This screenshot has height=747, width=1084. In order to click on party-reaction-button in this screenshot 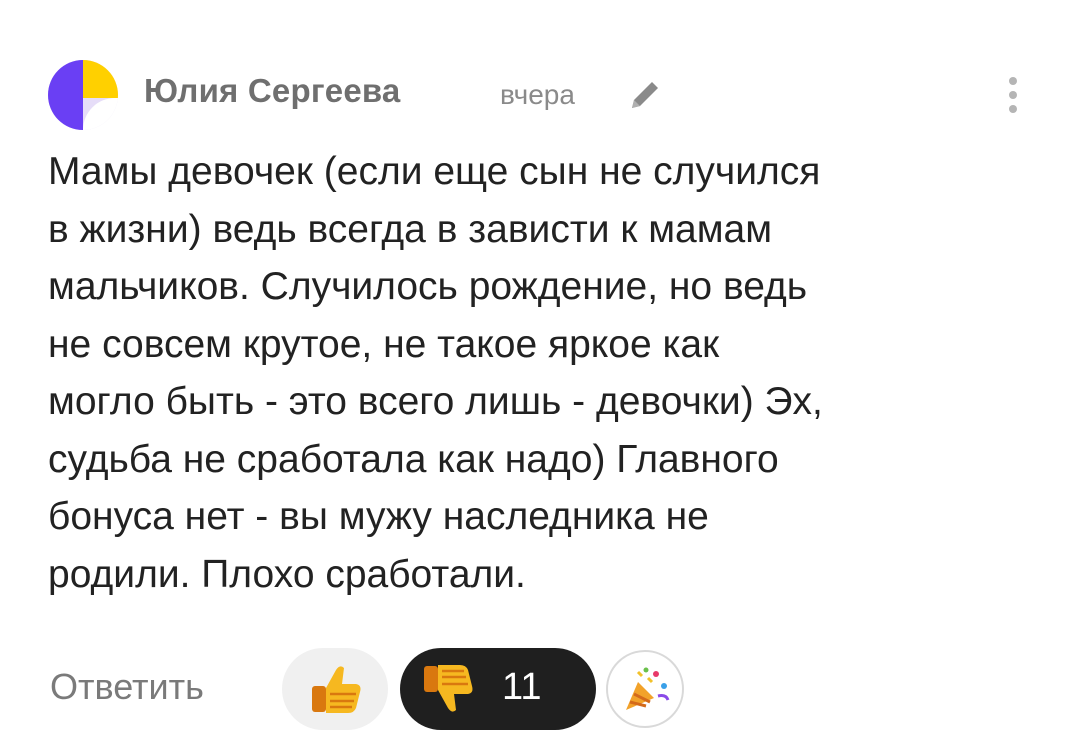, I will do `click(645, 689)`.